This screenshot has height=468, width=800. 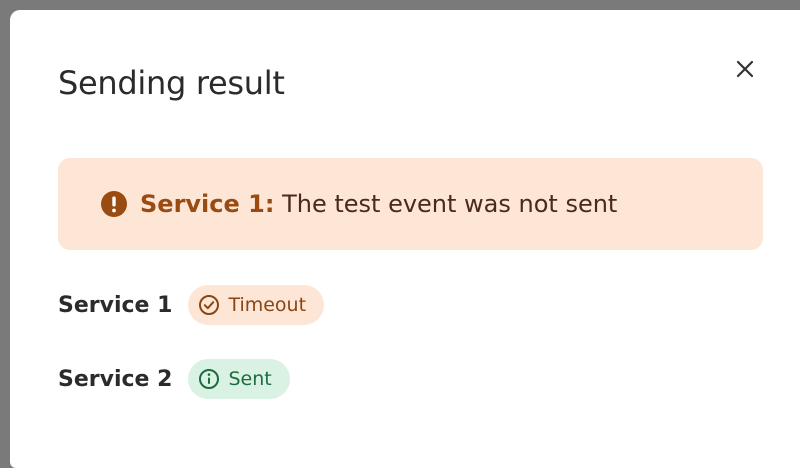 I want to click on status-badge-timeout: Timeout, so click(x=256, y=305).